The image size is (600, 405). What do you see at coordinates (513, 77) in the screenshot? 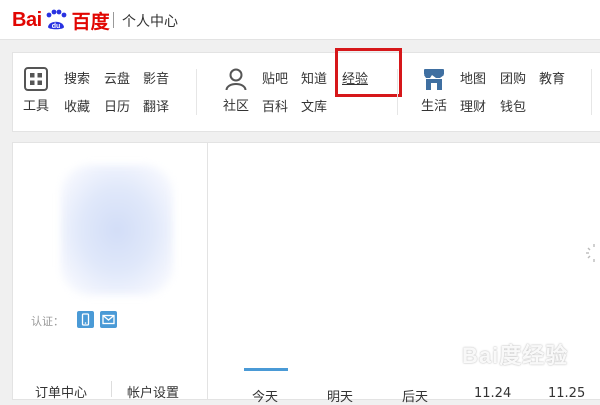
I see `link-group-buy: 团购` at bounding box center [513, 77].